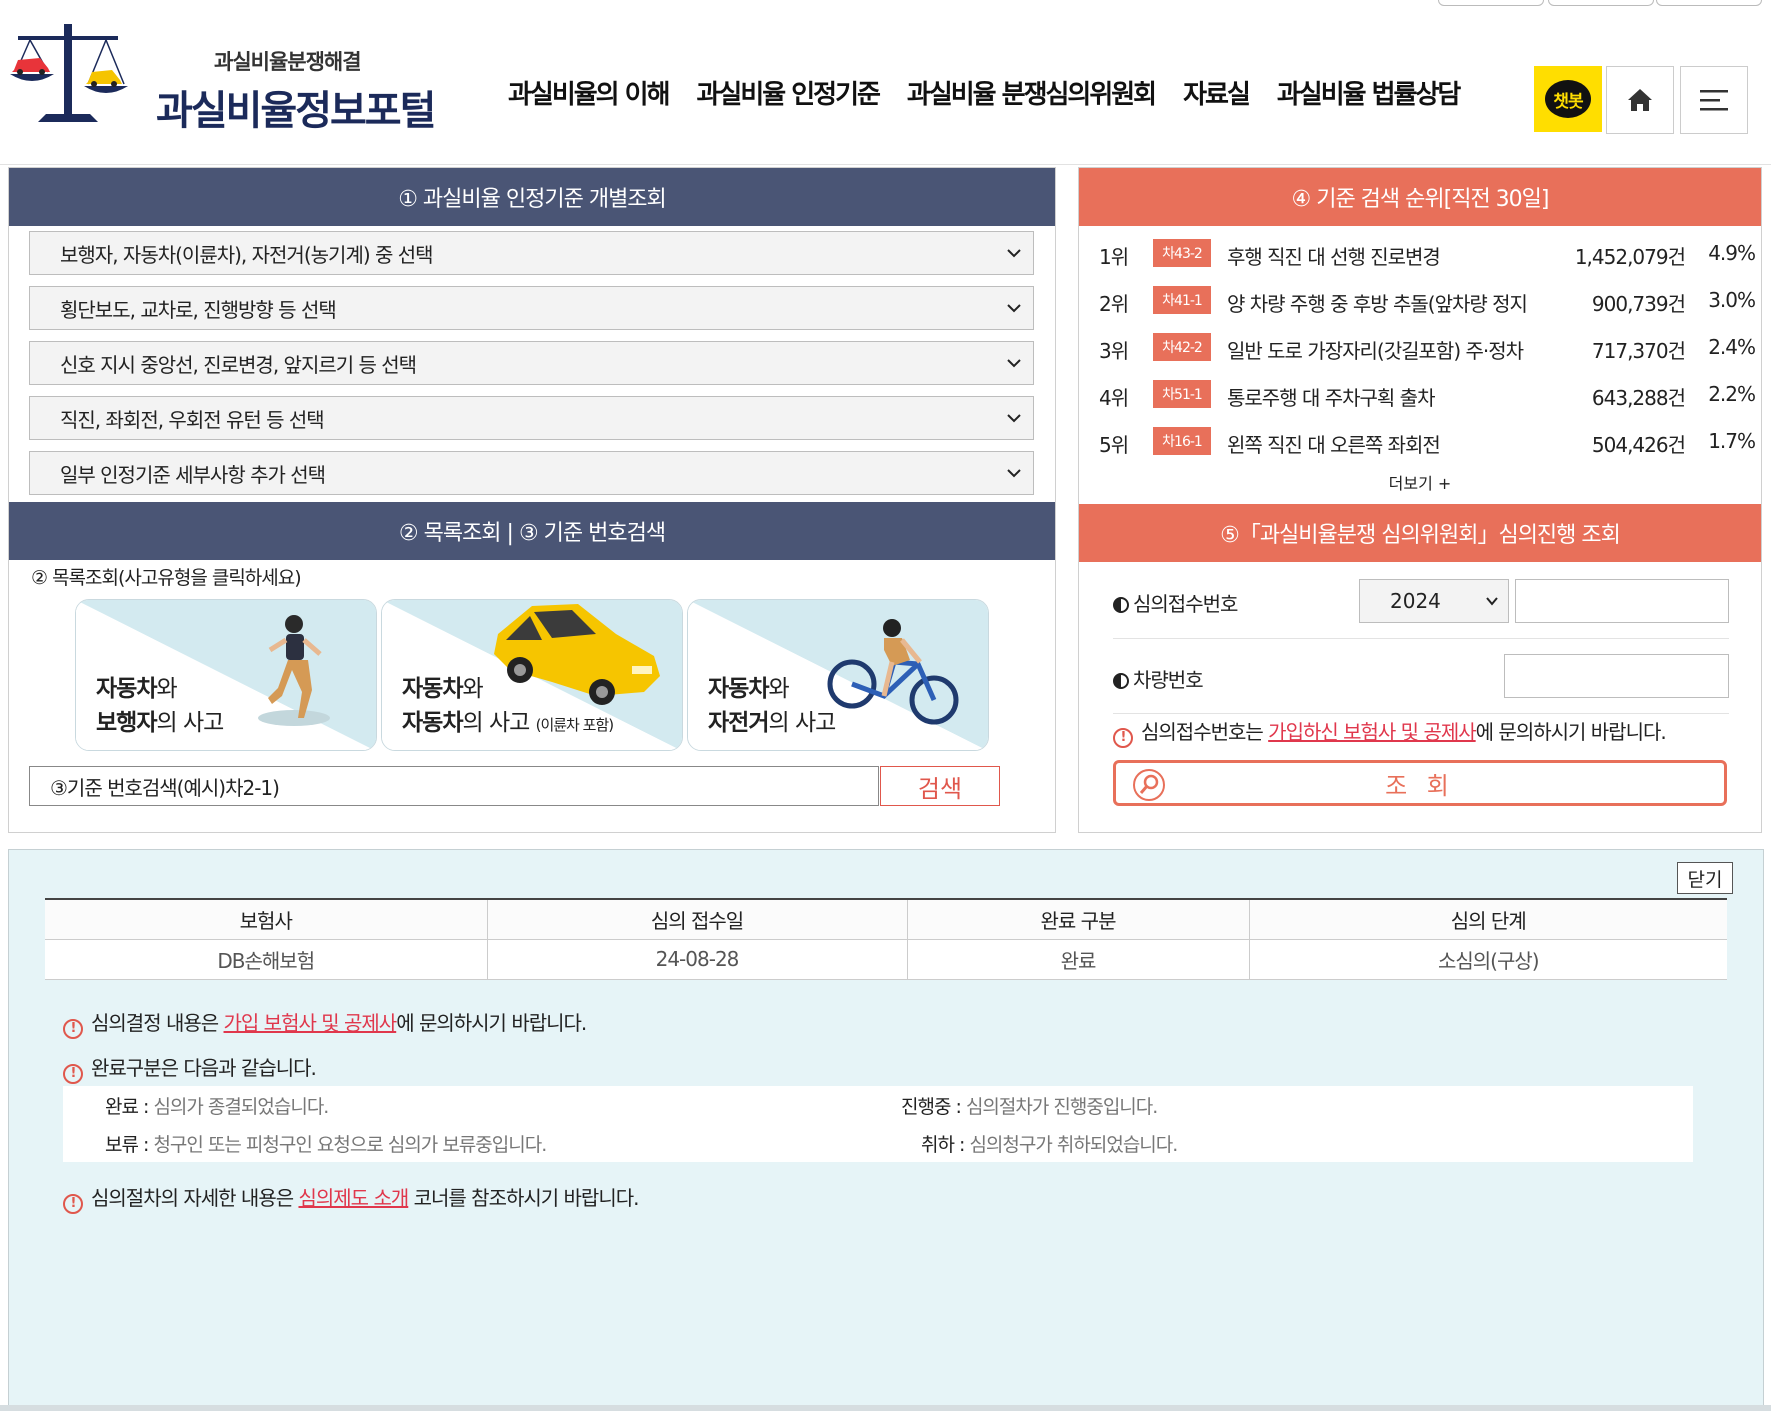 This screenshot has width=1771, height=1411. Describe the element at coordinates (247, 254) in the screenshot. I see `select-party-label: 보행자, 자동차(이륜차), 자전거(농기계) 중 선택` at that location.